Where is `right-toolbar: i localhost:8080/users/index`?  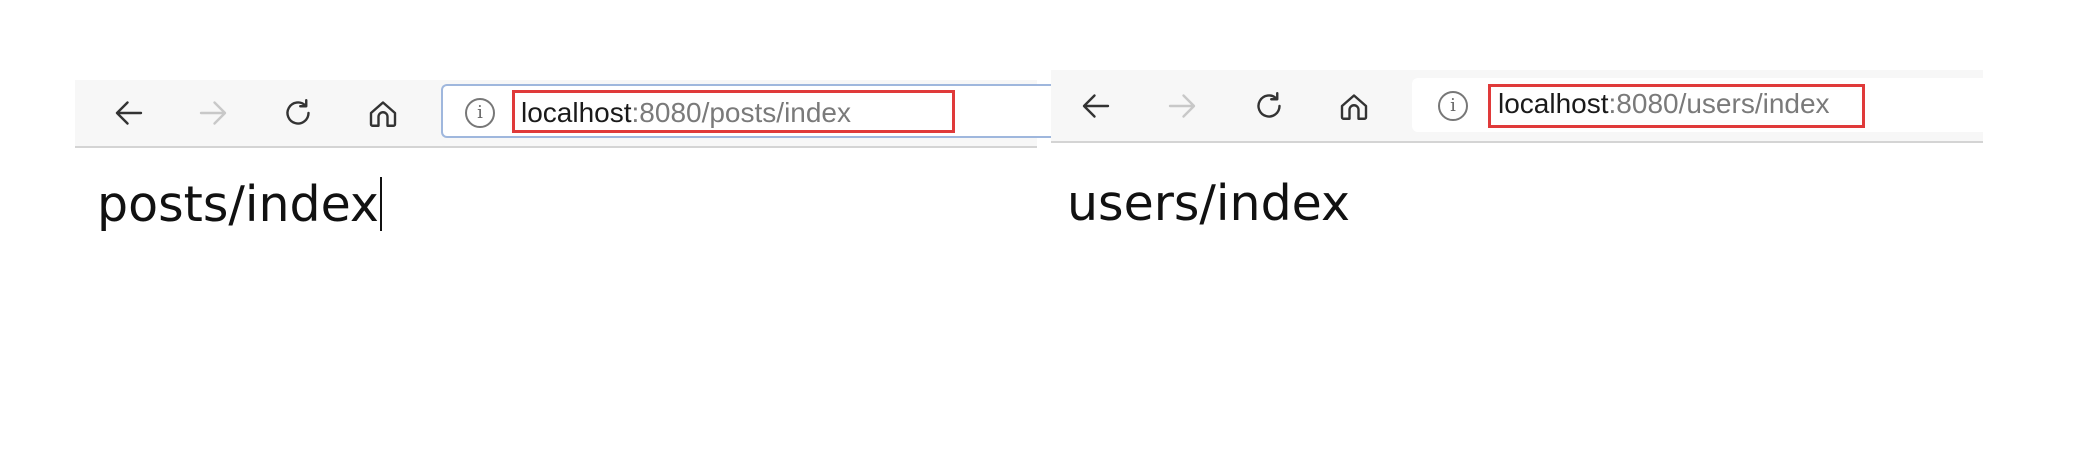
right-toolbar: i localhost:8080/users/index is located at coordinates (1531, 106).